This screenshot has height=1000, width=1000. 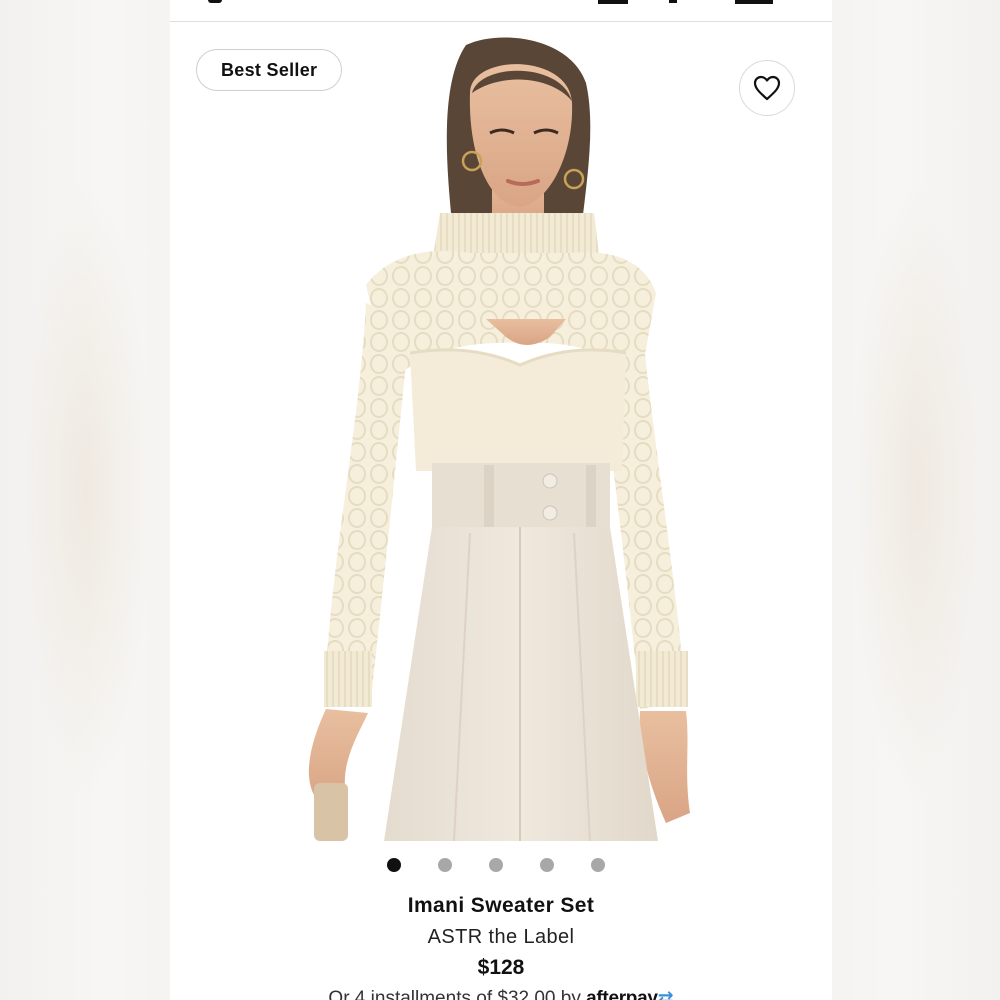 What do you see at coordinates (454, 994) in the screenshot?
I see `installments-text: Or 4 installments of $32.00 by` at bounding box center [454, 994].